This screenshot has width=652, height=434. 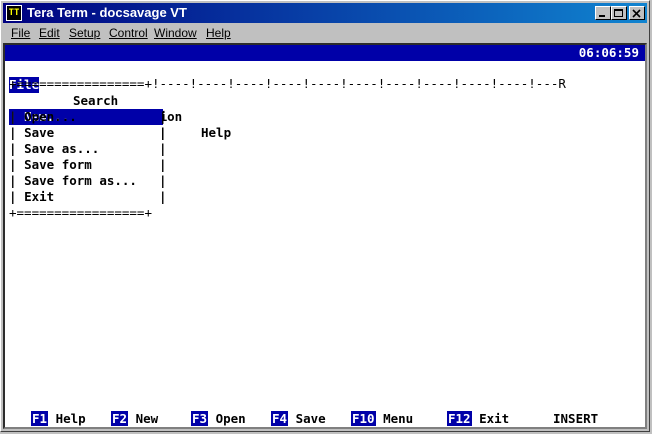 I want to click on maximize-button, so click(x=619, y=13).